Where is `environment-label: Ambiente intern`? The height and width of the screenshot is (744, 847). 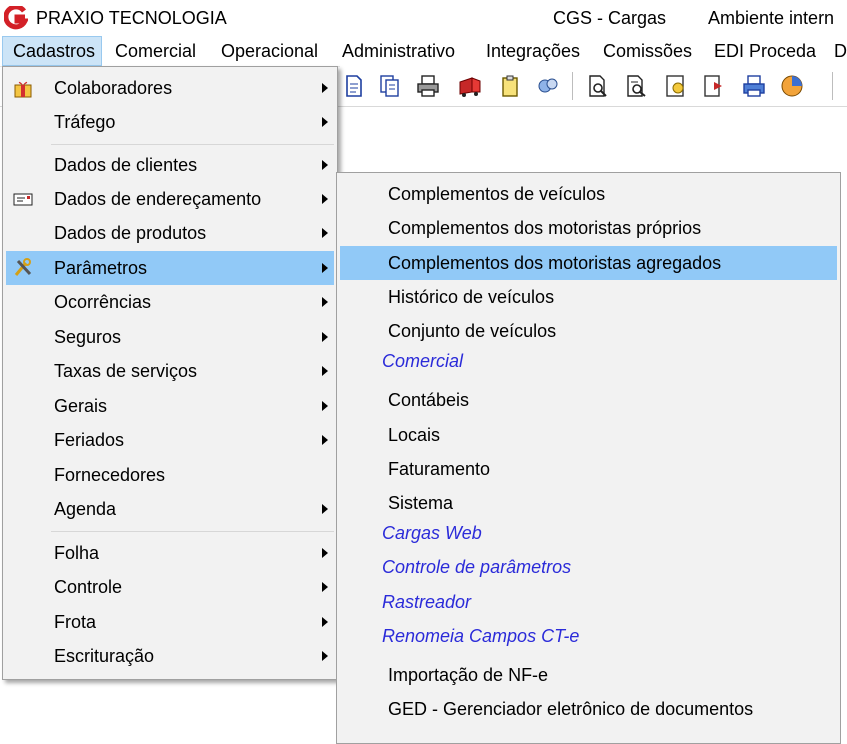
environment-label: Ambiente intern is located at coordinates (771, 18).